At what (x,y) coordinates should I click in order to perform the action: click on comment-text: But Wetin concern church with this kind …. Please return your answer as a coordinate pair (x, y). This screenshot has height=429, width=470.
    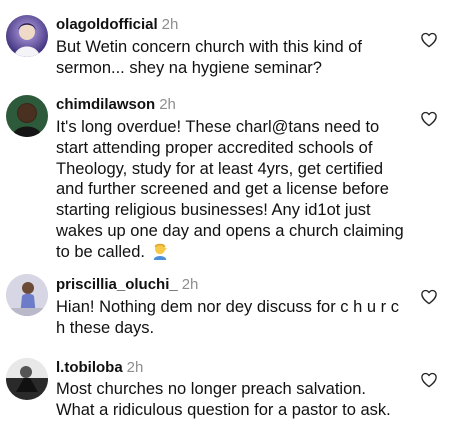
    Looking at the image, I should click on (209, 57).